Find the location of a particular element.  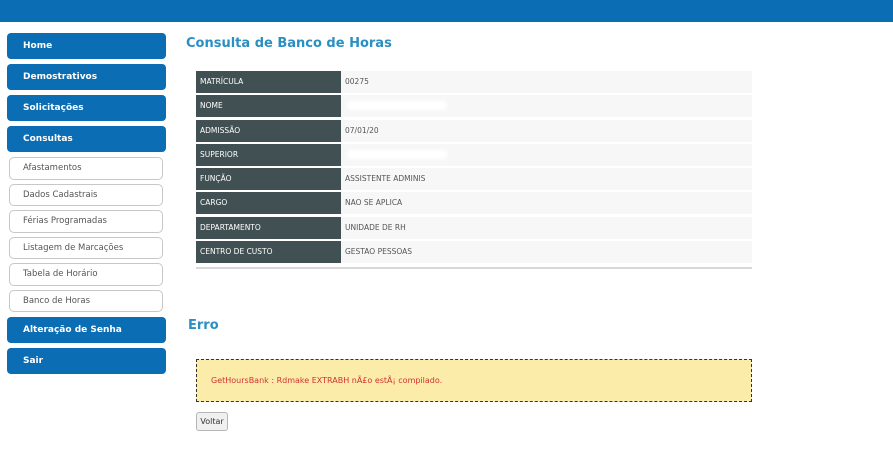

info-row-funcao: FUNÇÃO ASSISTENTE ADMINIS is located at coordinates (474, 179).